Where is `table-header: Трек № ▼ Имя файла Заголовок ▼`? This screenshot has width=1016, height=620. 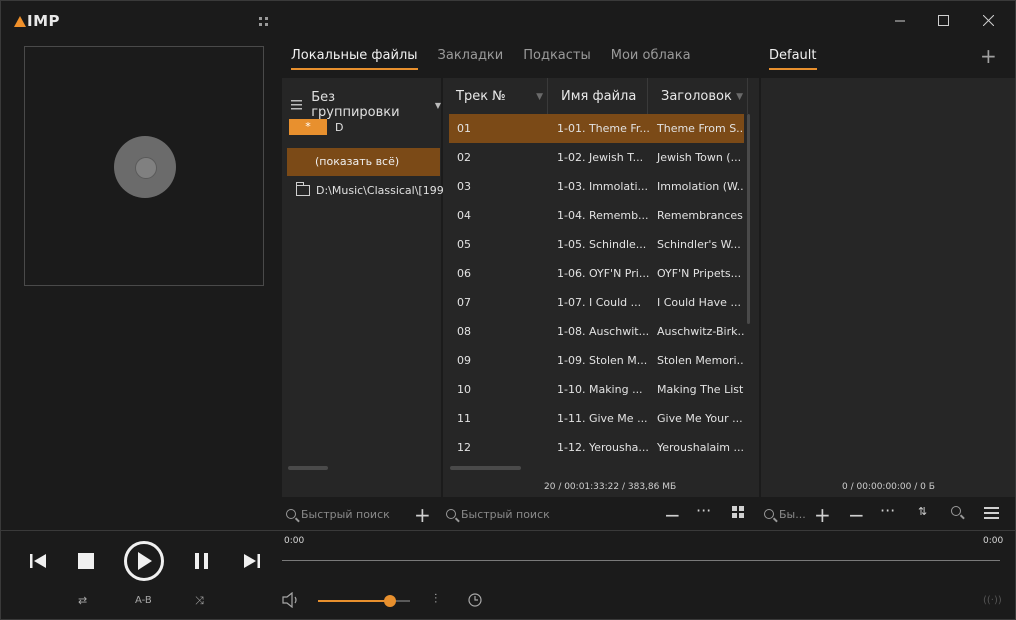
table-header: Трек № ▼ Имя файла Заголовок ▼ is located at coordinates (595, 96).